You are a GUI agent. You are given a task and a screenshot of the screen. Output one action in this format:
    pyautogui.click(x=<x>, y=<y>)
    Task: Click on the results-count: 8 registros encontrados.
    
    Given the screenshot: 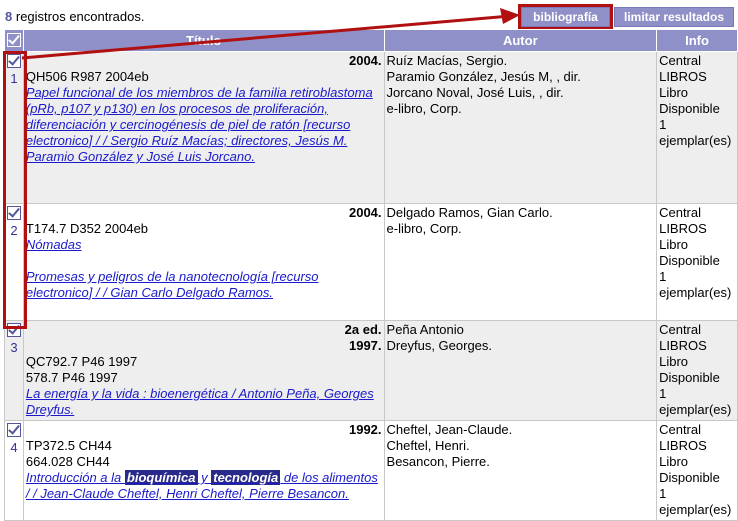 What is the action you would take?
    pyautogui.click(x=74, y=16)
    